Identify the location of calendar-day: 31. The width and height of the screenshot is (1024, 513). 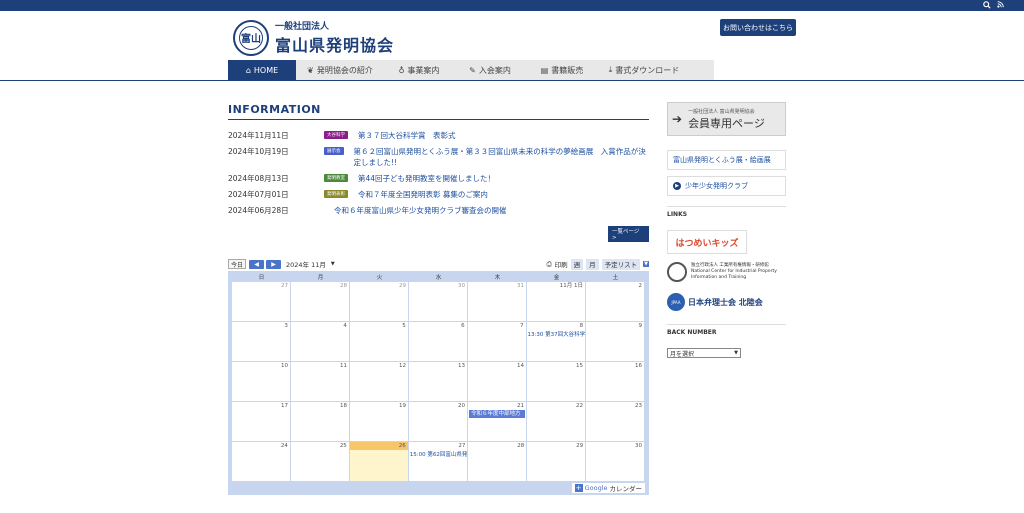
(497, 301).